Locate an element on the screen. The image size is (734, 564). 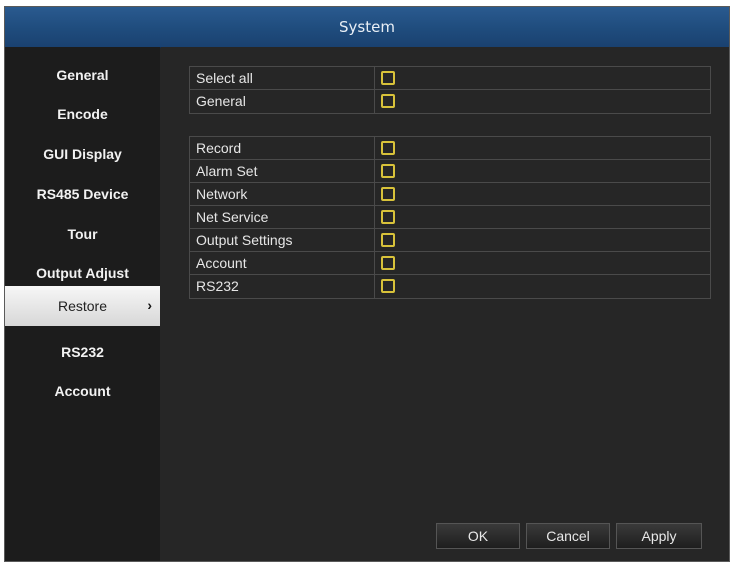
option-row-alarm-set: Alarm Set is located at coordinates (450, 171).